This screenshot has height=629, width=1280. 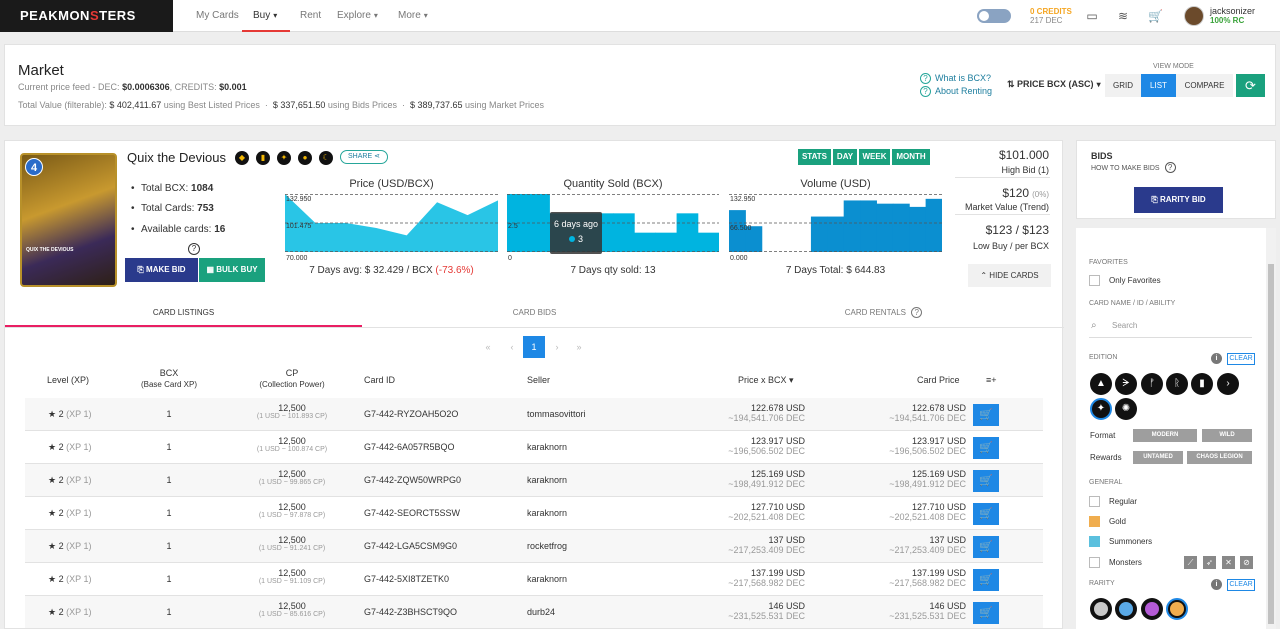 What do you see at coordinates (409, 447) in the screenshot?
I see `card-id-cell: G7-442-6A057R5BQO` at bounding box center [409, 447].